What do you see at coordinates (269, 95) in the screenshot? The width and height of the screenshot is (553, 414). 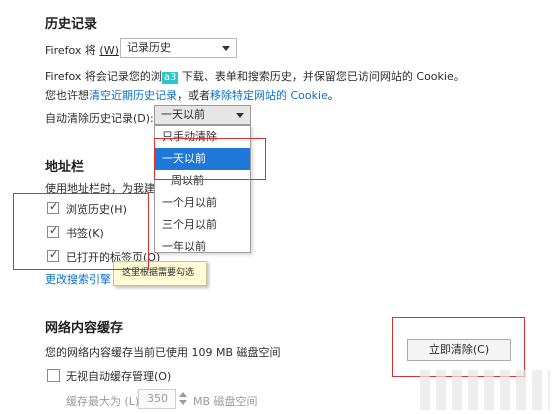 I see `remove-cookies-link: 移除特定网站的 Cookie` at bounding box center [269, 95].